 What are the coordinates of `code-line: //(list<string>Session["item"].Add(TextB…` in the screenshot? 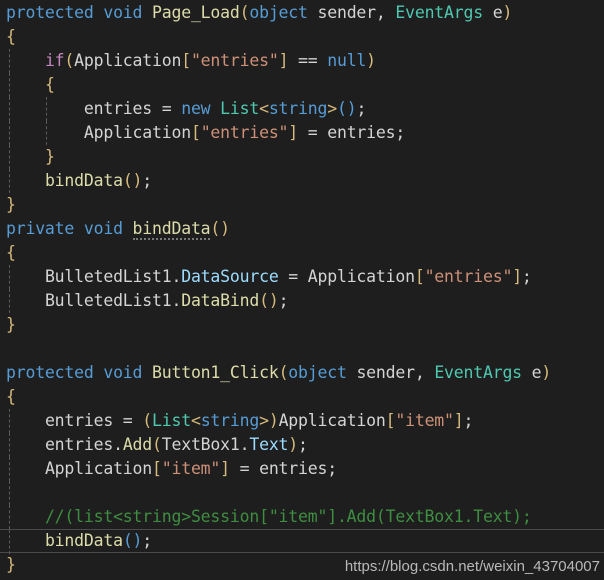 It's located at (302, 517).